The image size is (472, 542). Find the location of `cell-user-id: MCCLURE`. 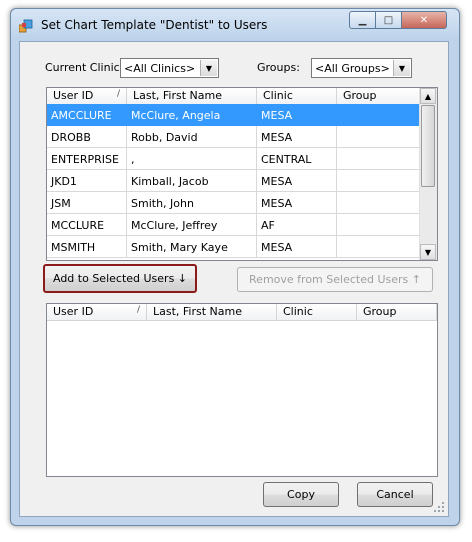

cell-user-id: MCCLURE is located at coordinates (87, 225).